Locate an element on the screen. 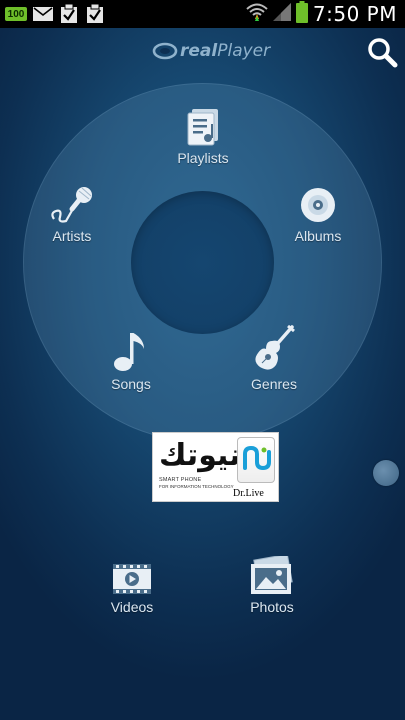  logo-text-player: Player is located at coordinates (244, 51).